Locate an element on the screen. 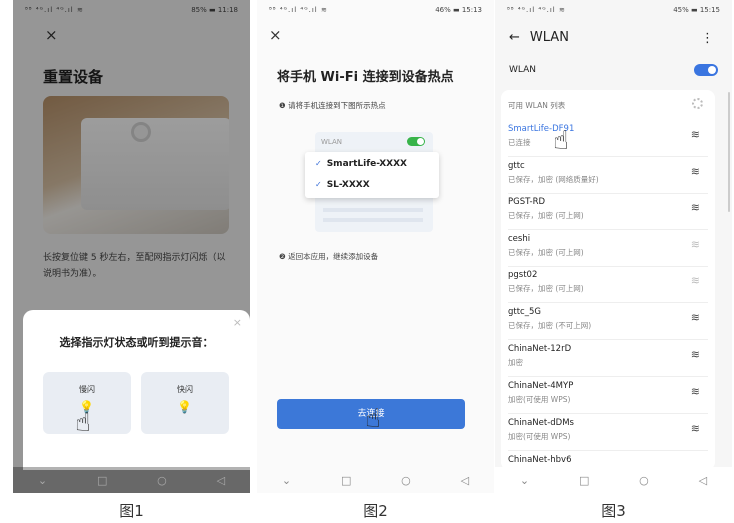 This screenshot has height=523, width=734. caption-3: 图3 is located at coordinates (613, 511).